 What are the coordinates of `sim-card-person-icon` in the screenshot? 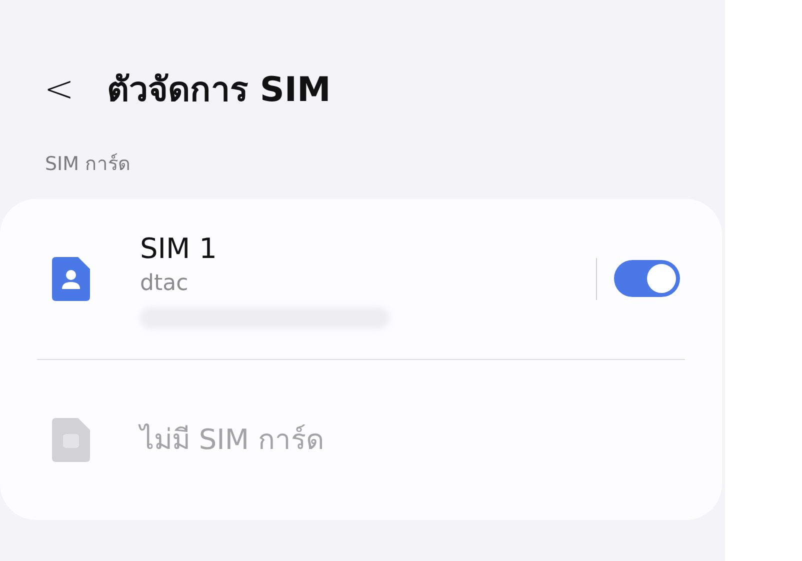 It's located at (71, 278).